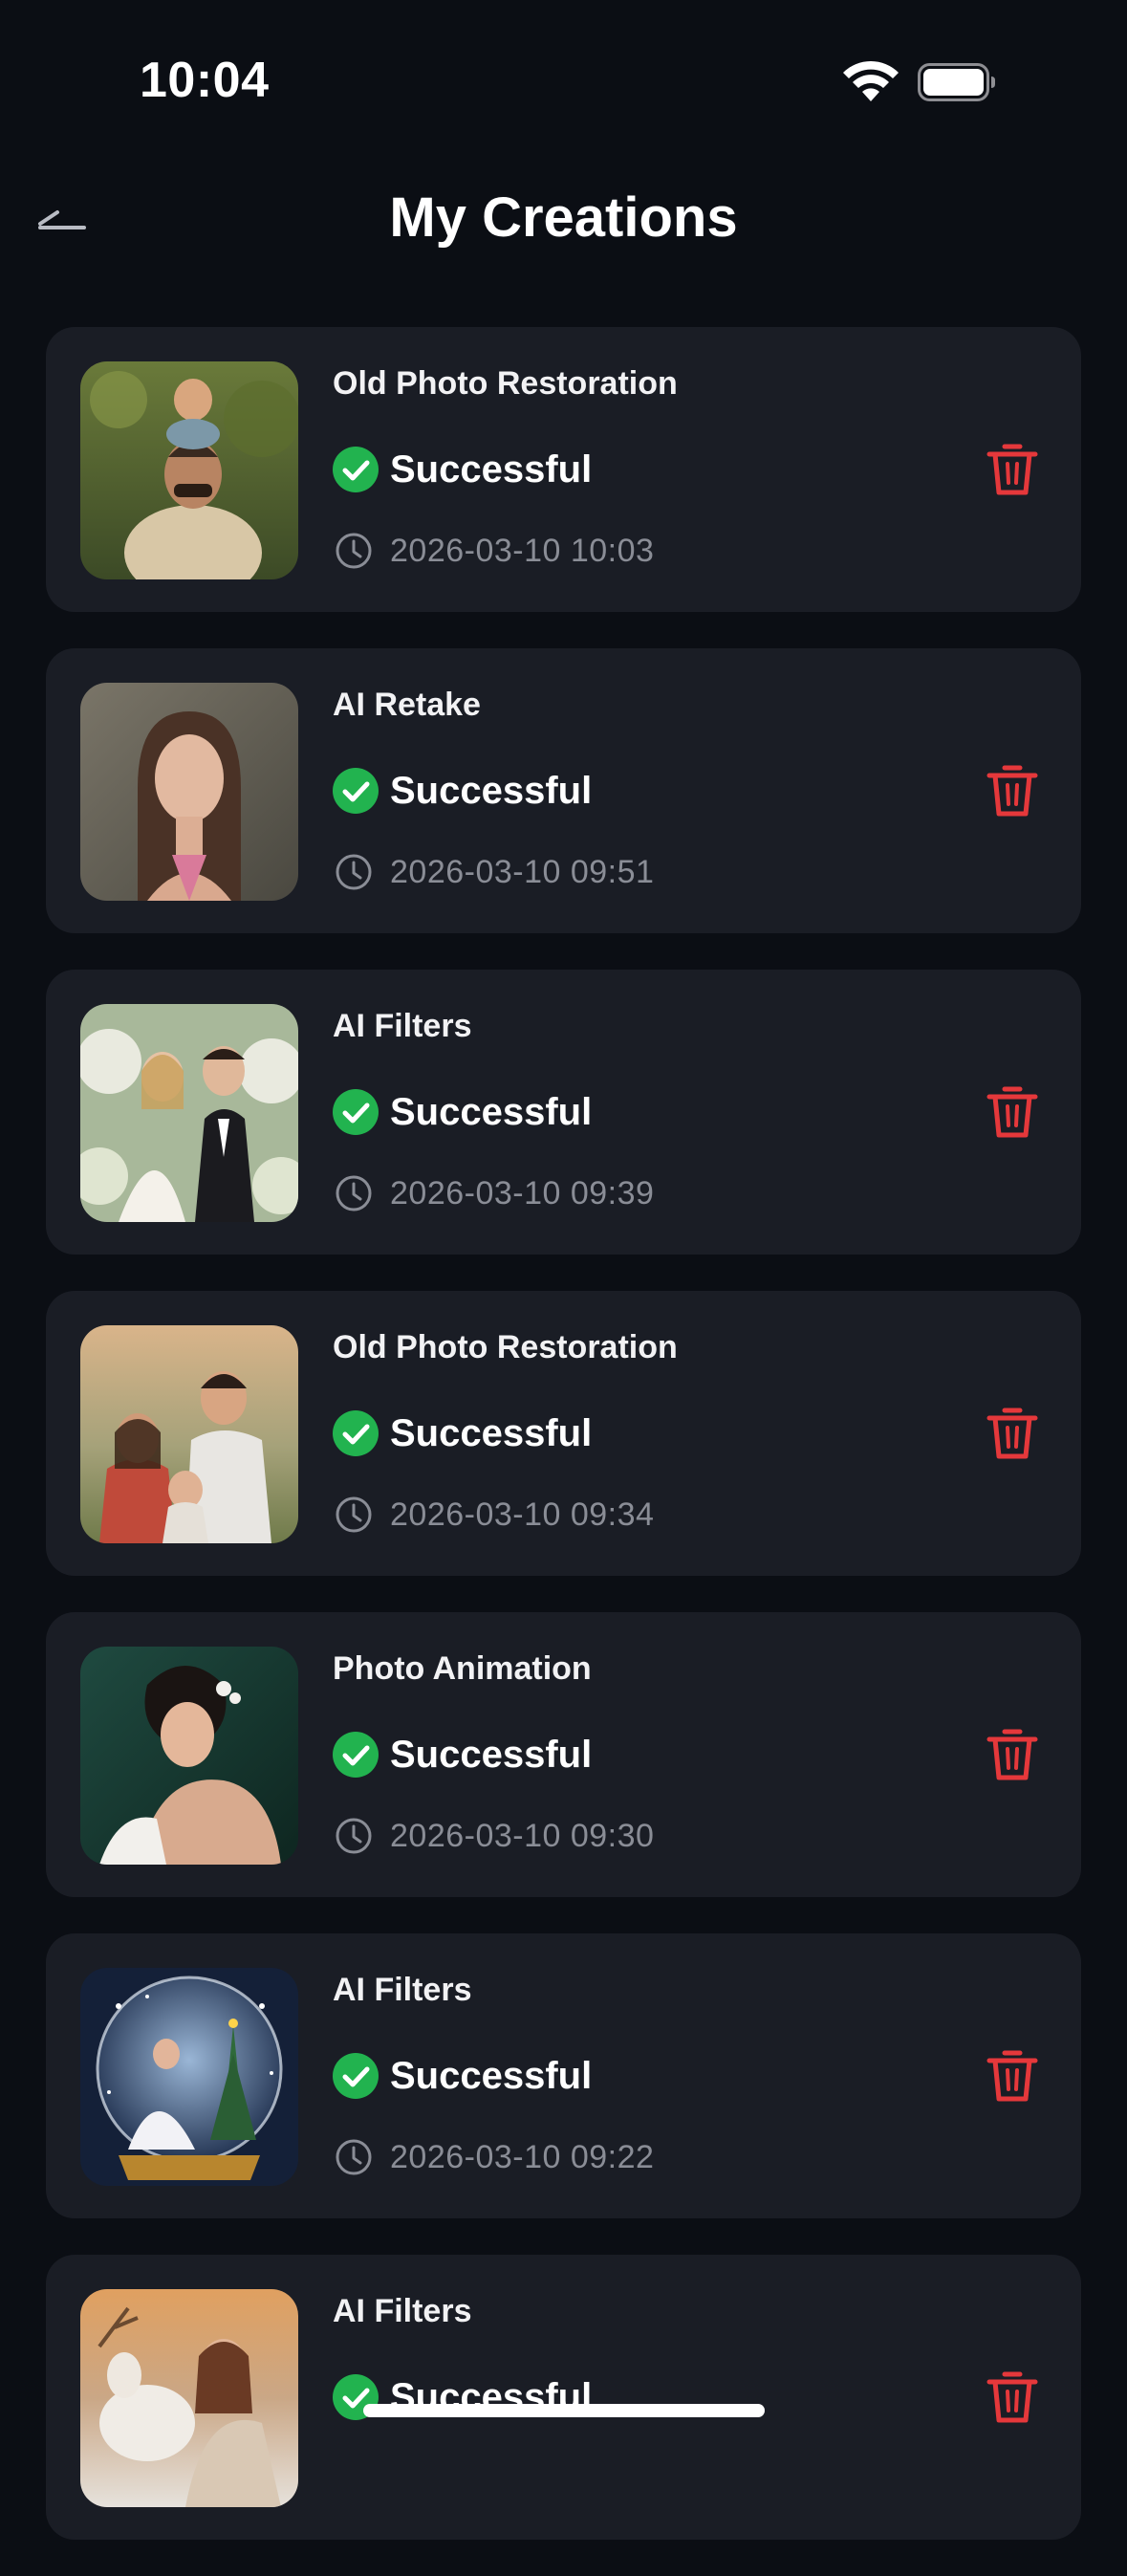  What do you see at coordinates (564, 2410) in the screenshot?
I see `home-indicator` at bounding box center [564, 2410].